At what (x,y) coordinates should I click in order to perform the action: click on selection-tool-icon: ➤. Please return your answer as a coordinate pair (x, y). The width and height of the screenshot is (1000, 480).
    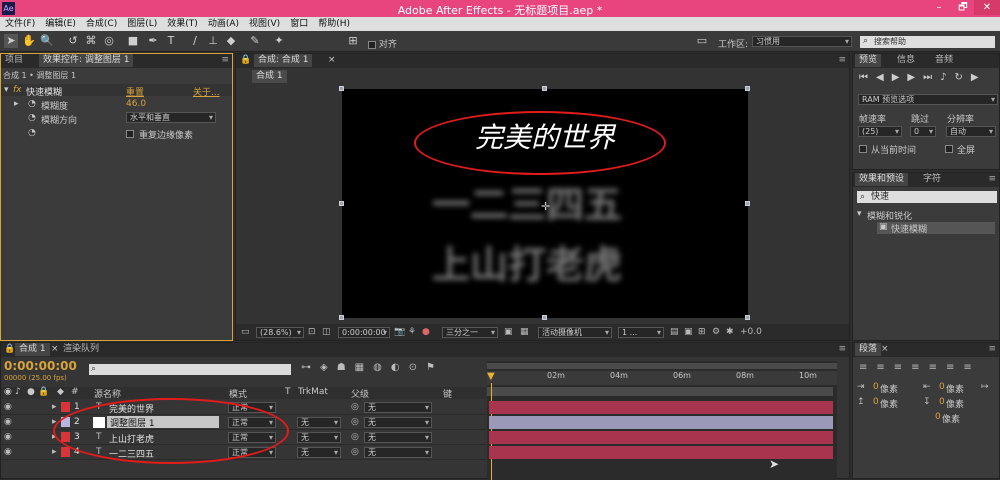
    Looking at the image, I should click on (11, 41).